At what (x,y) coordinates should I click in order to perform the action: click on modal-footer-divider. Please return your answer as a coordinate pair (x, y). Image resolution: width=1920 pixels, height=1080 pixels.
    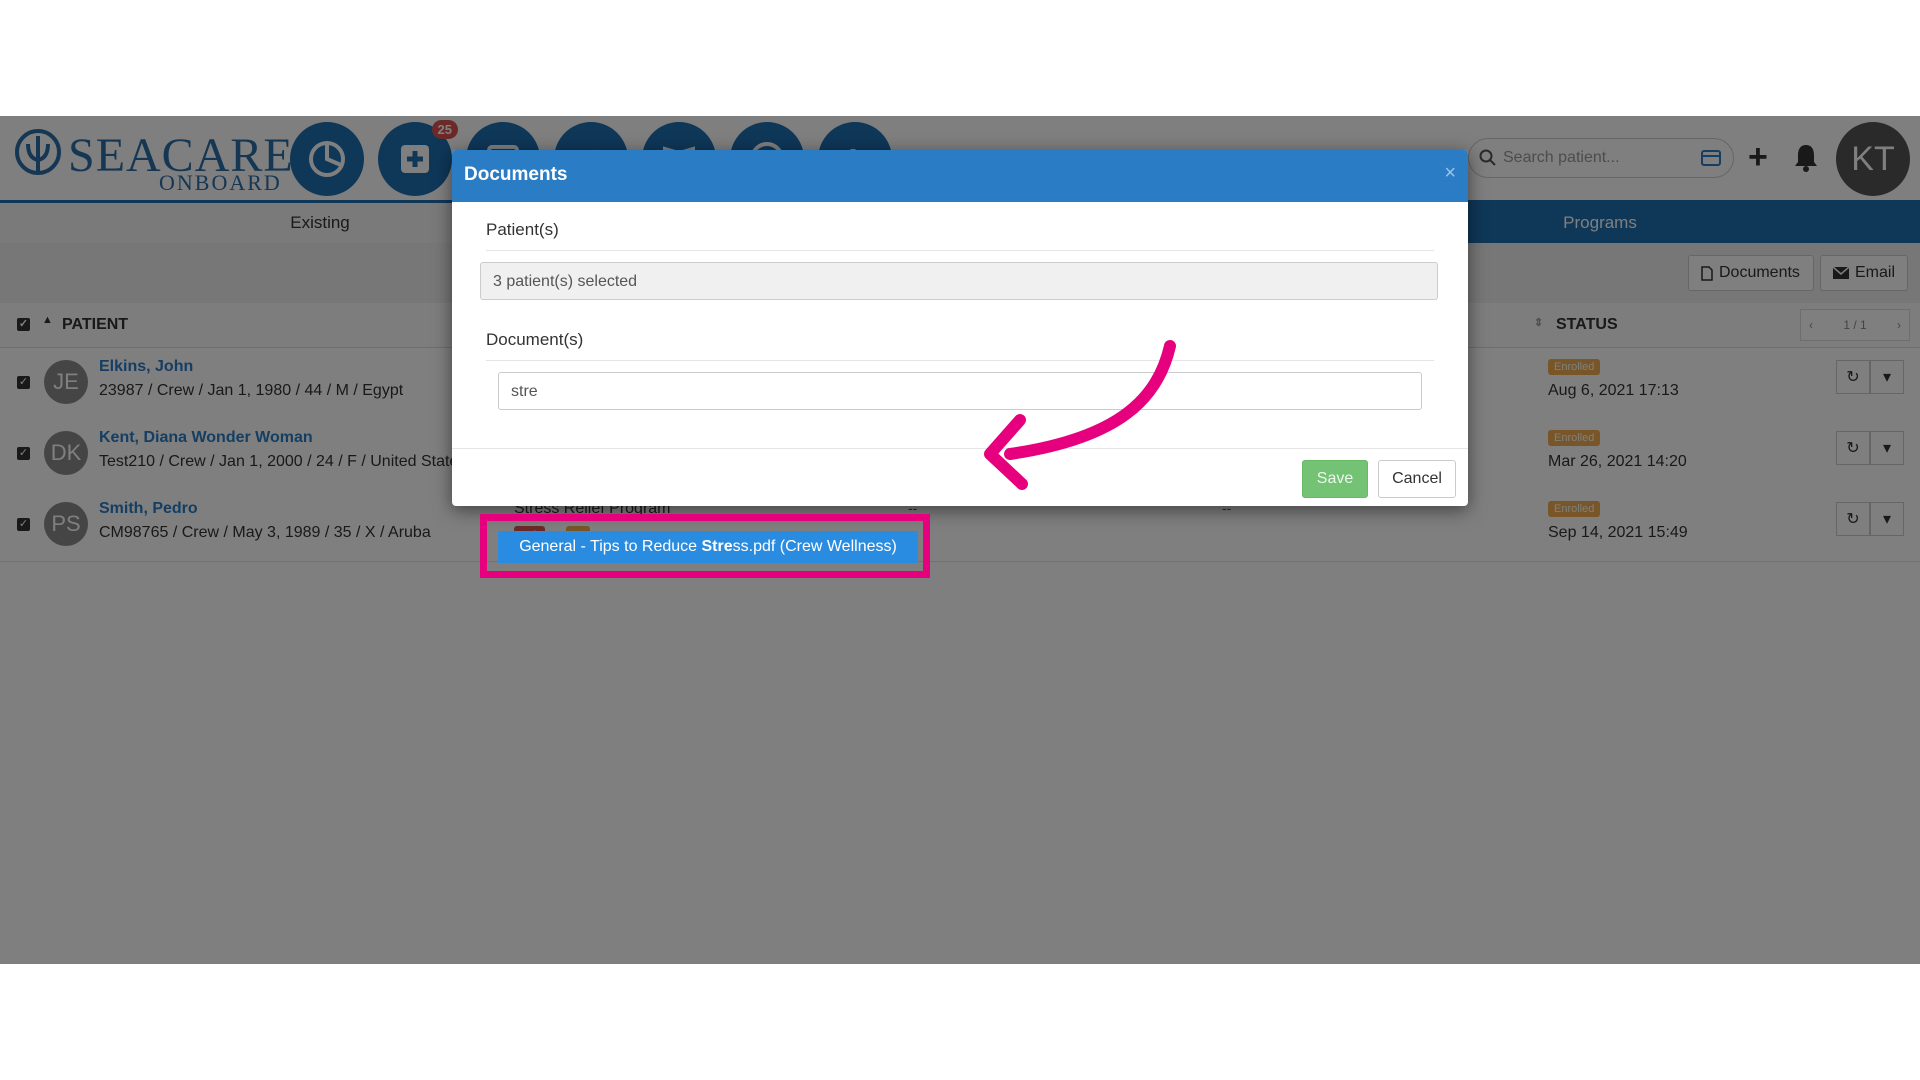
    Looking at the image, I should click on (960, 448).